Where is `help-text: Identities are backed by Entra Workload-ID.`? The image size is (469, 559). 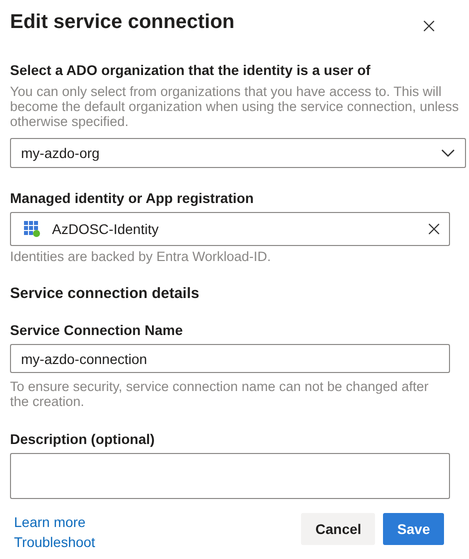 help-text: Identities are backed by Entra Workload-ID. is located at coordinates (141, 256).